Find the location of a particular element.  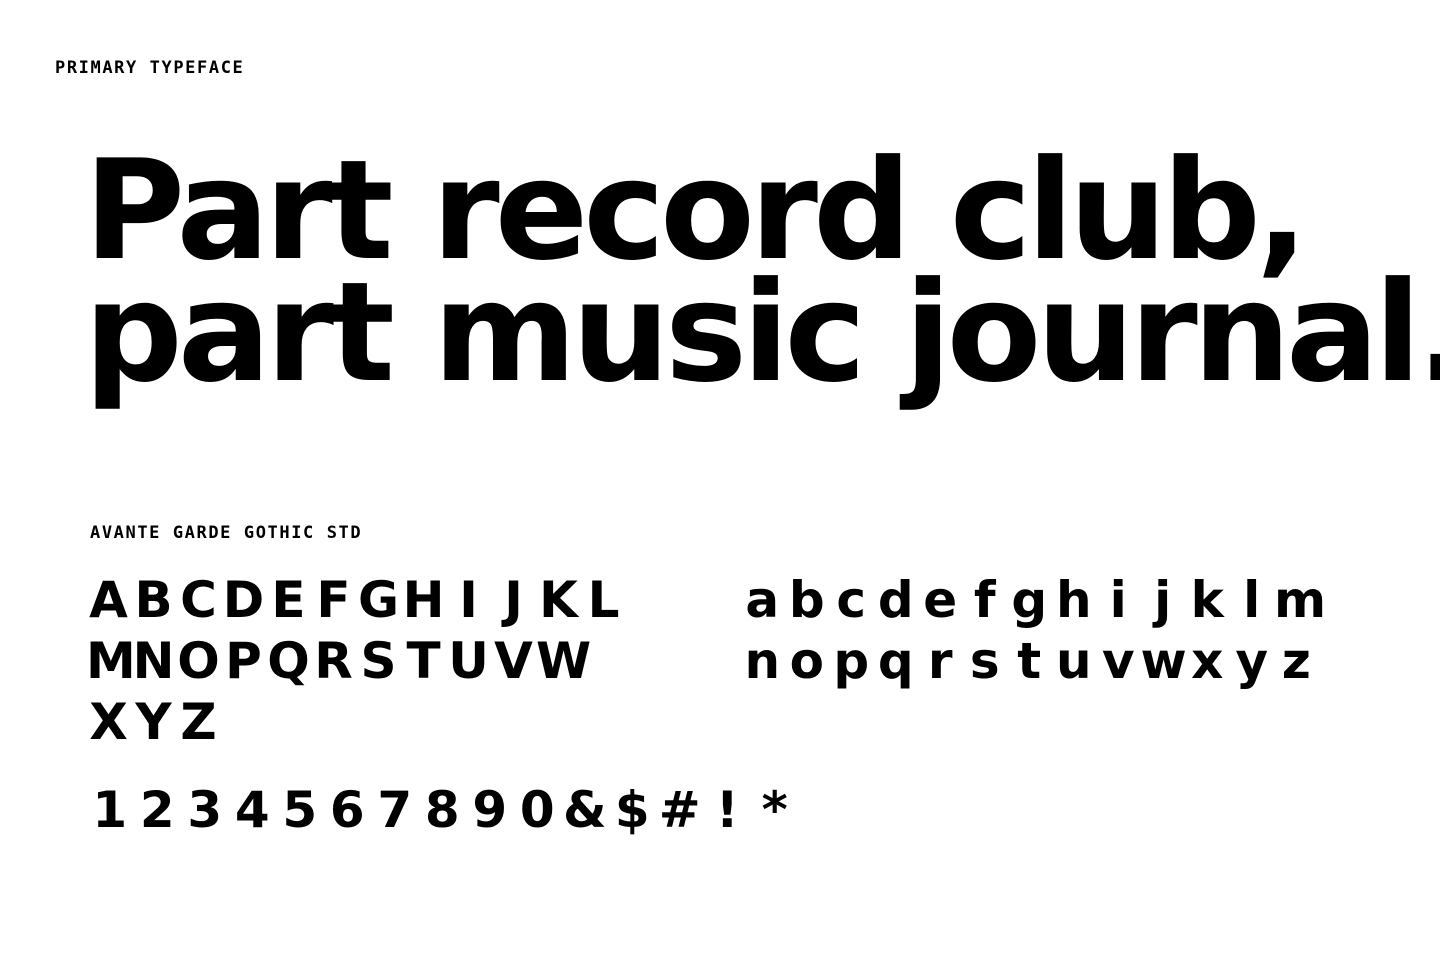

glyph: 1 is located at coordinates (110, 810).